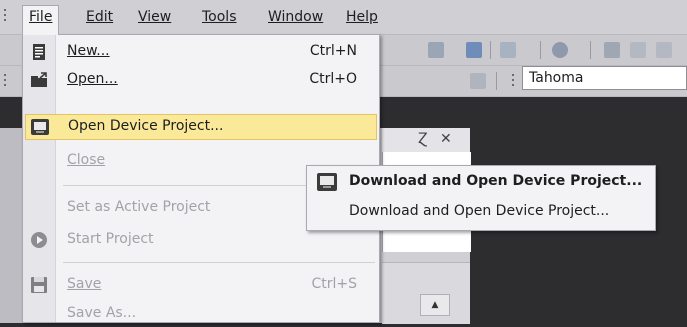  What do you see at coordinates (11, 225) in the screenshot?
I see `panel-left-strip` at bounding box center [11, 225].